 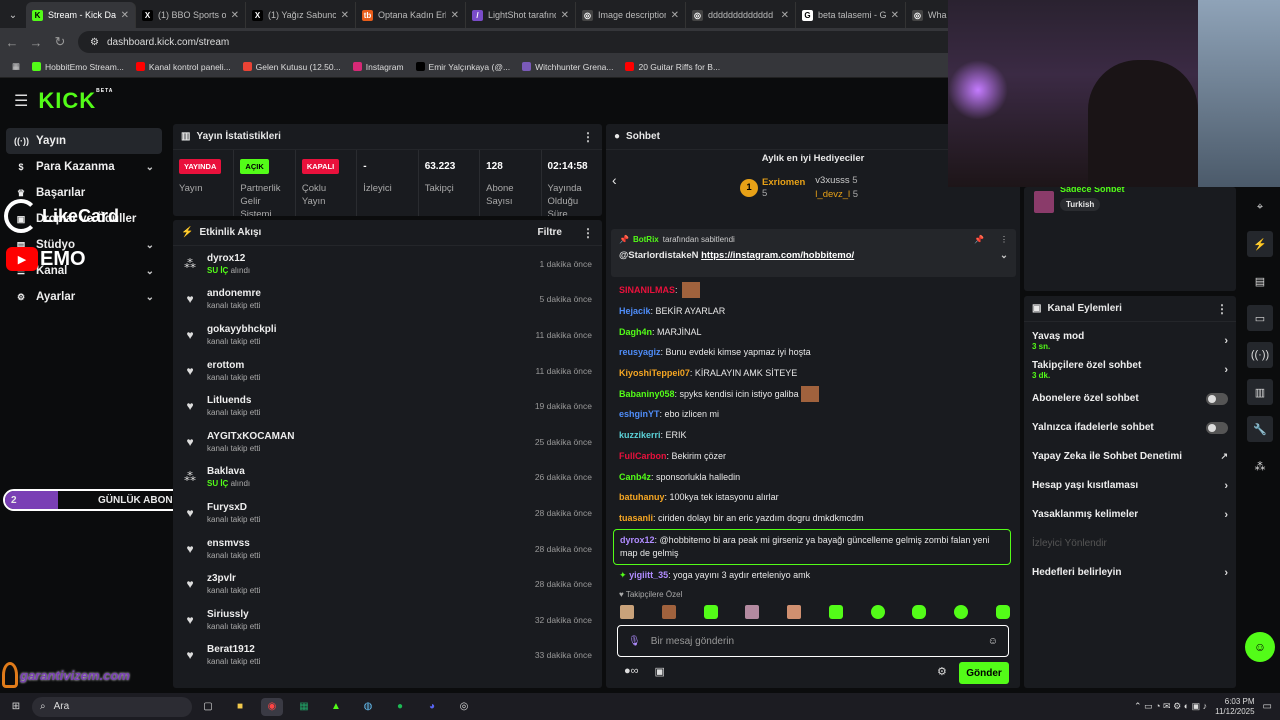 I want to click on stack-icon: ▥, so click(x=1260, y=392).